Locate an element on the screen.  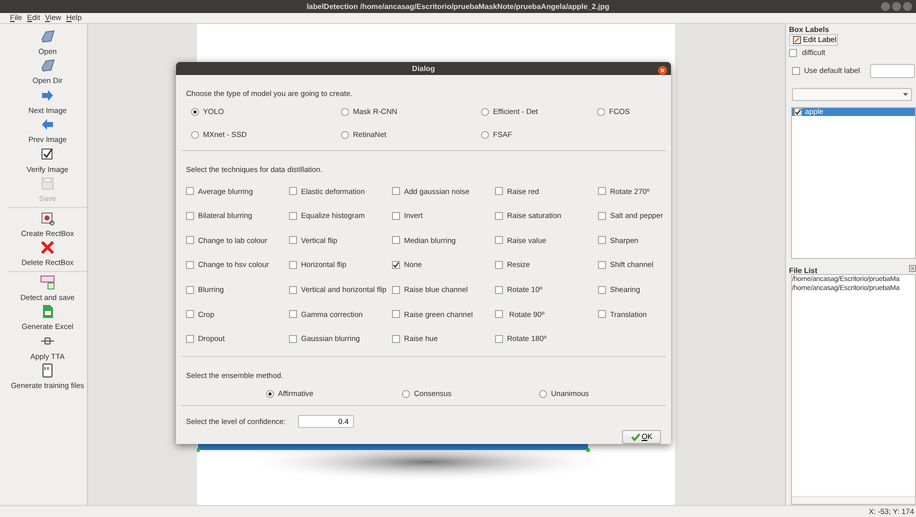
save-icon is located at coordinates (47, 184).